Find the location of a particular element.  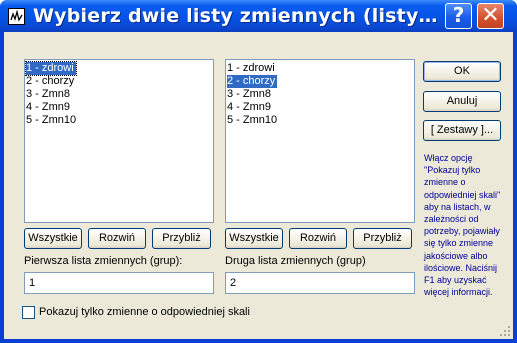

info-line: się tylko zmienne is located at coordinates (459, 243).